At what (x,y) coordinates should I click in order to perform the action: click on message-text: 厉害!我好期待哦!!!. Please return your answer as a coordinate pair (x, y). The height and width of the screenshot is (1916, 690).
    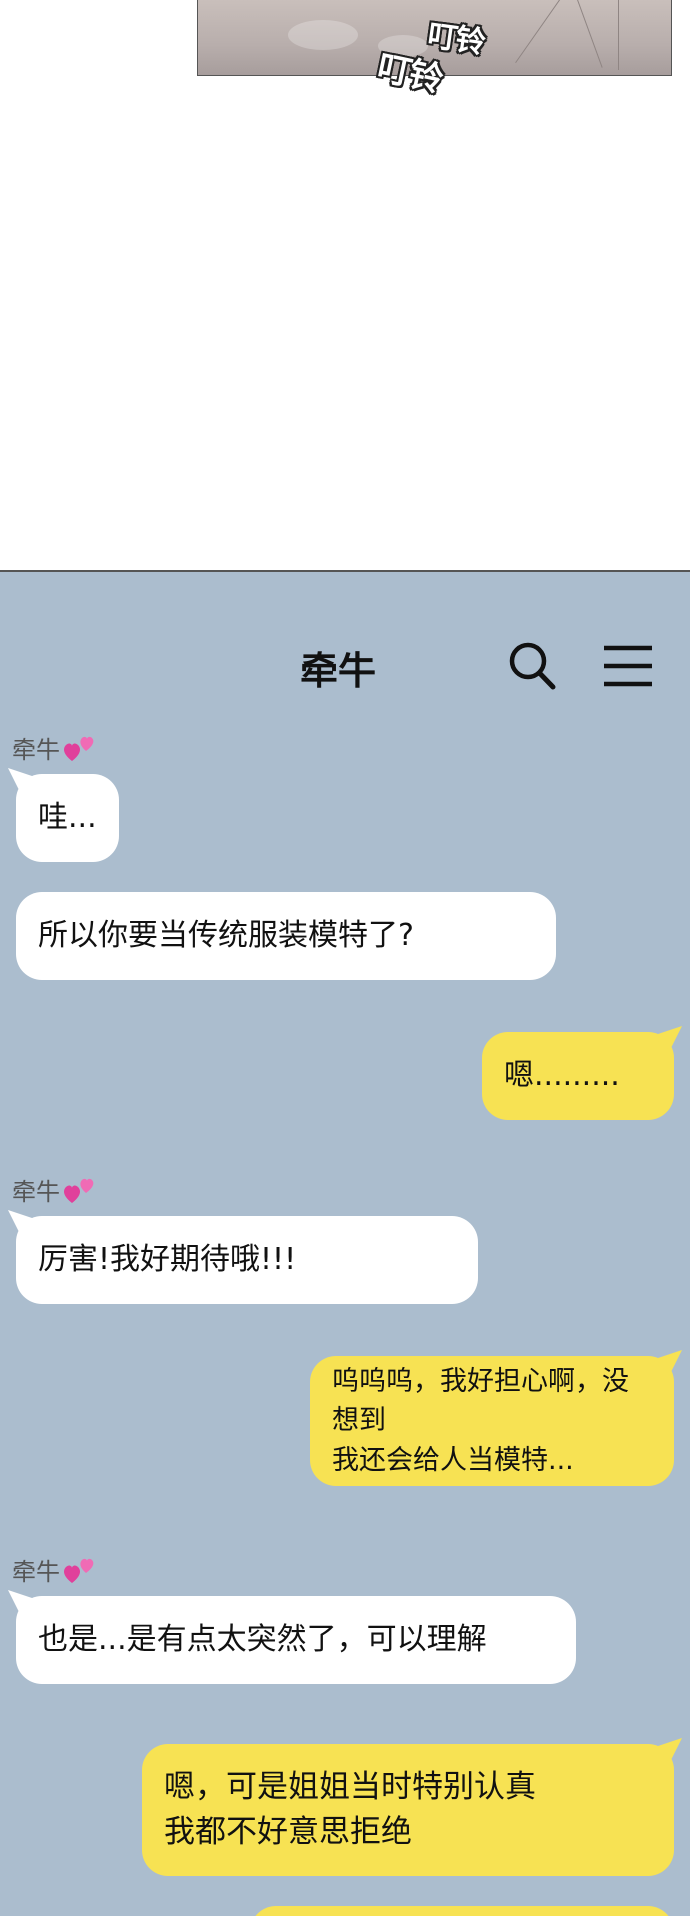
    Looking at the image, I should click on (167, 1260).